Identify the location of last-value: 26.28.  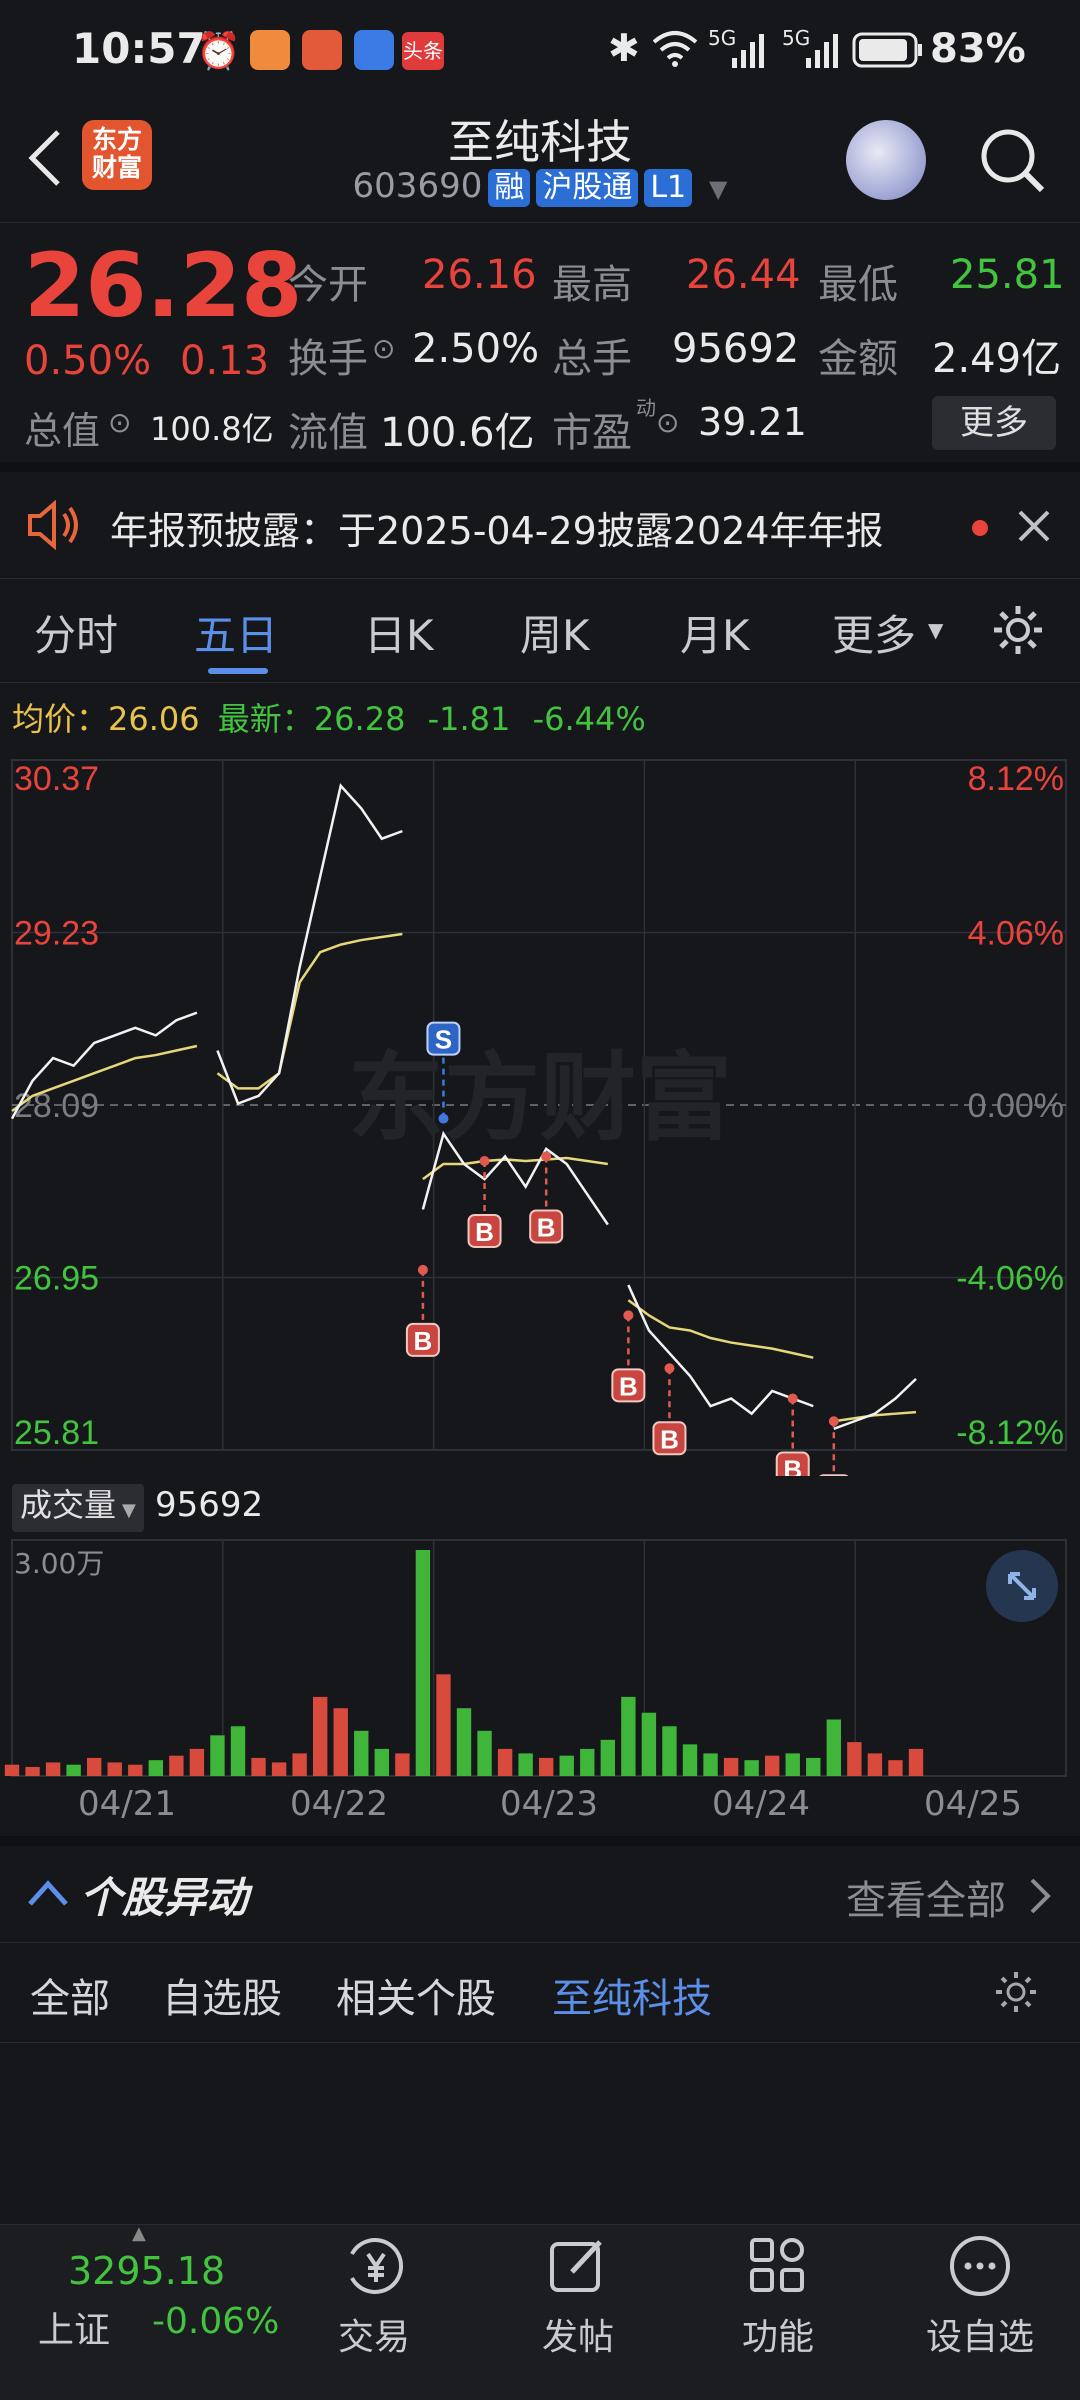
(359, 719).